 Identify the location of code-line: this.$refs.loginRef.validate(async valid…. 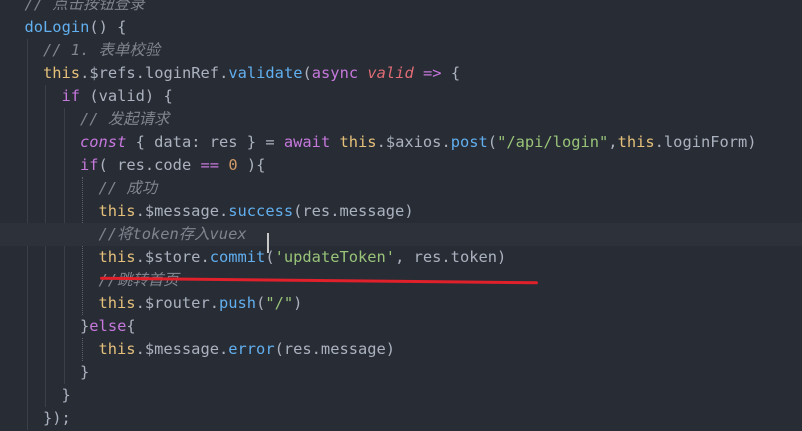
(401, 73).